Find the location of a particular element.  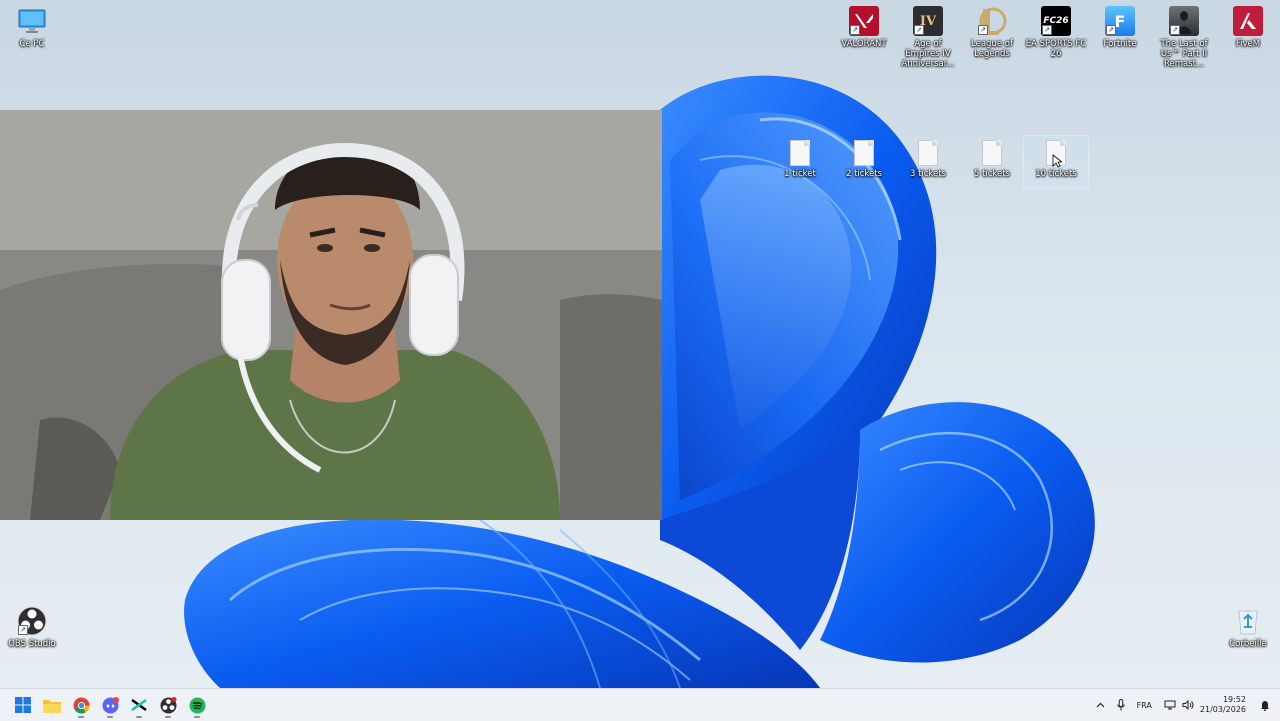

chevron-up-icon is located at coordinates (1100, 705).